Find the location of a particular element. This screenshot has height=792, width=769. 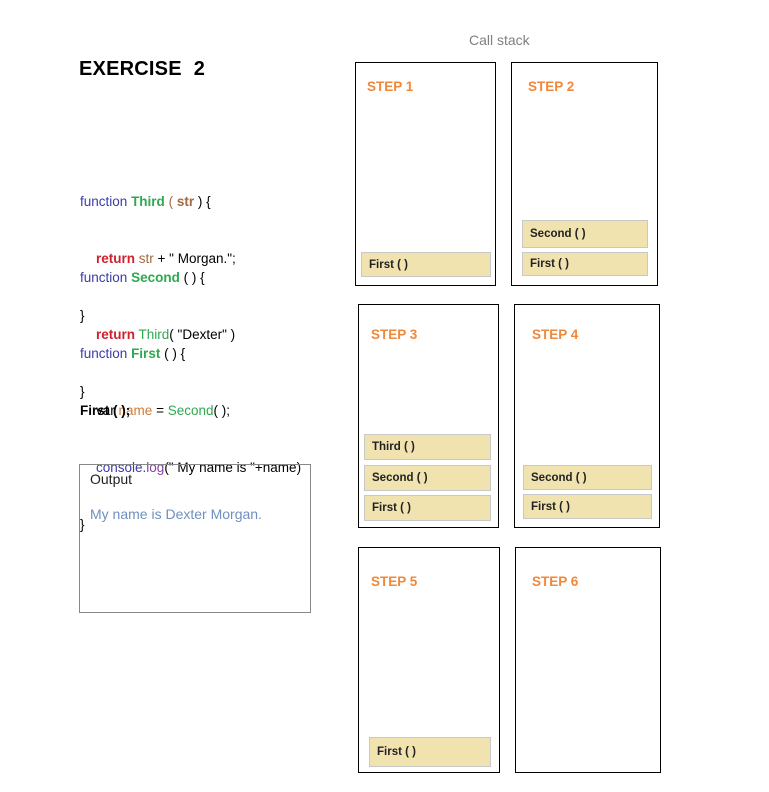

output-panel: Output My name is Dexter Morgan. is located at coordinates (195, 538).